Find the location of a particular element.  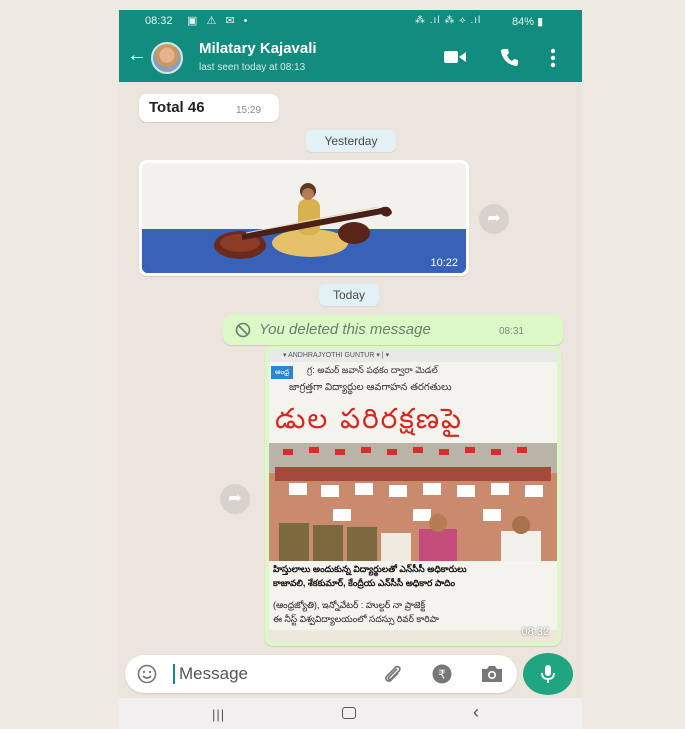

message-time: 08:32 is located at coordinates (535, 632).